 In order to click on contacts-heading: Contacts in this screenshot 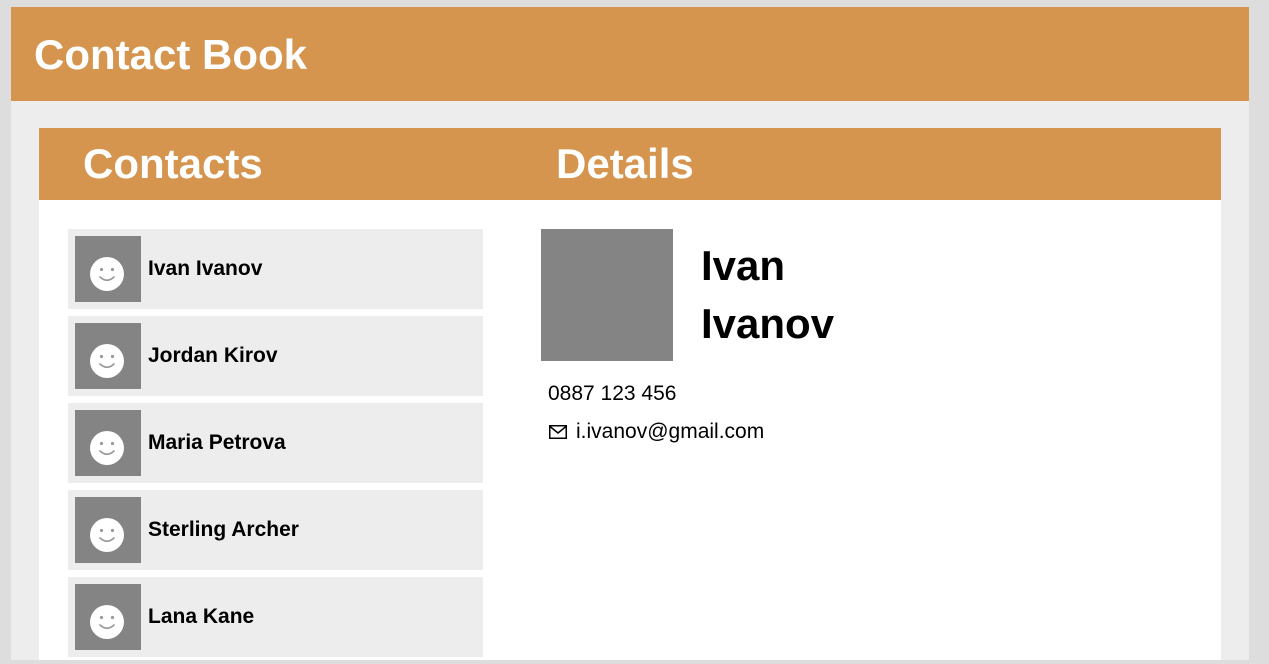, I will do `click(173, 163)`.